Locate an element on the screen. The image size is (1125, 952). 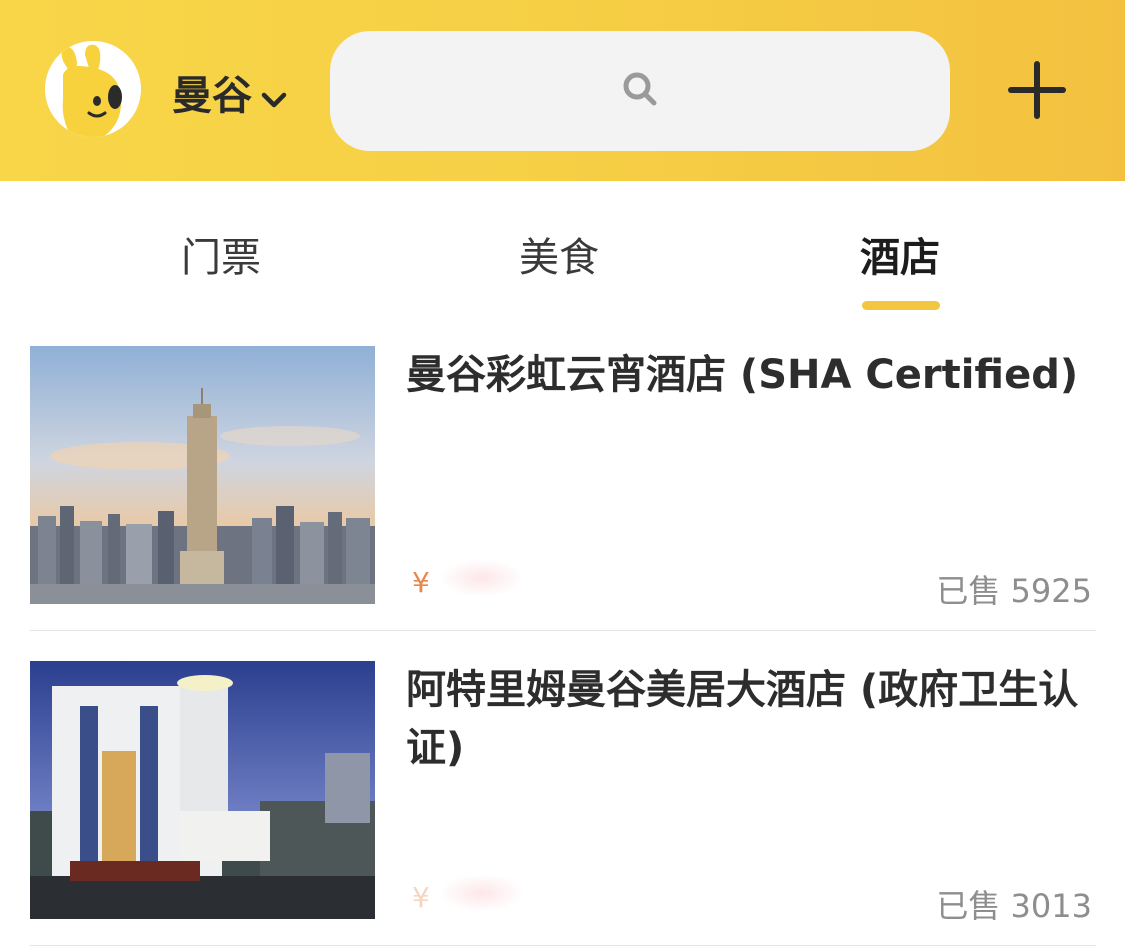
category-tabs: 门票 美食 酒店 is located at coordinates (562, 246).